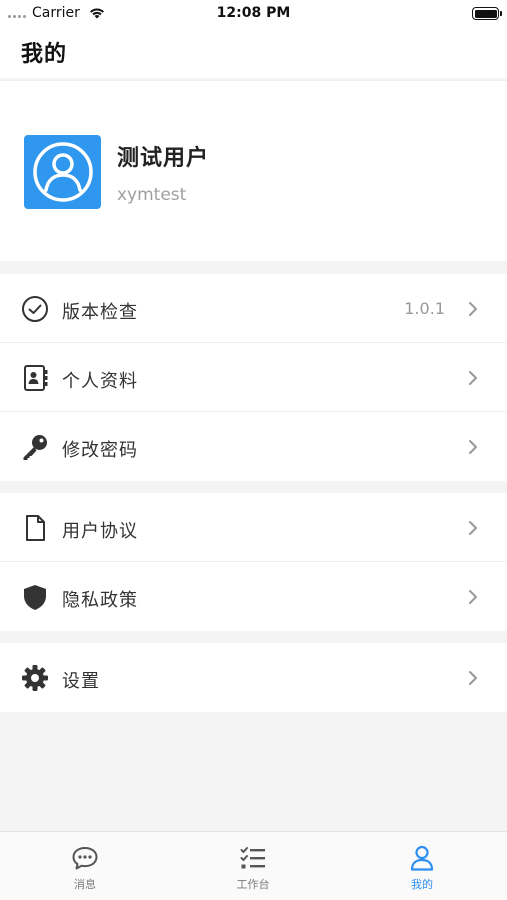  I want to click on status-time: 12:08 PM, so click(253, 13).